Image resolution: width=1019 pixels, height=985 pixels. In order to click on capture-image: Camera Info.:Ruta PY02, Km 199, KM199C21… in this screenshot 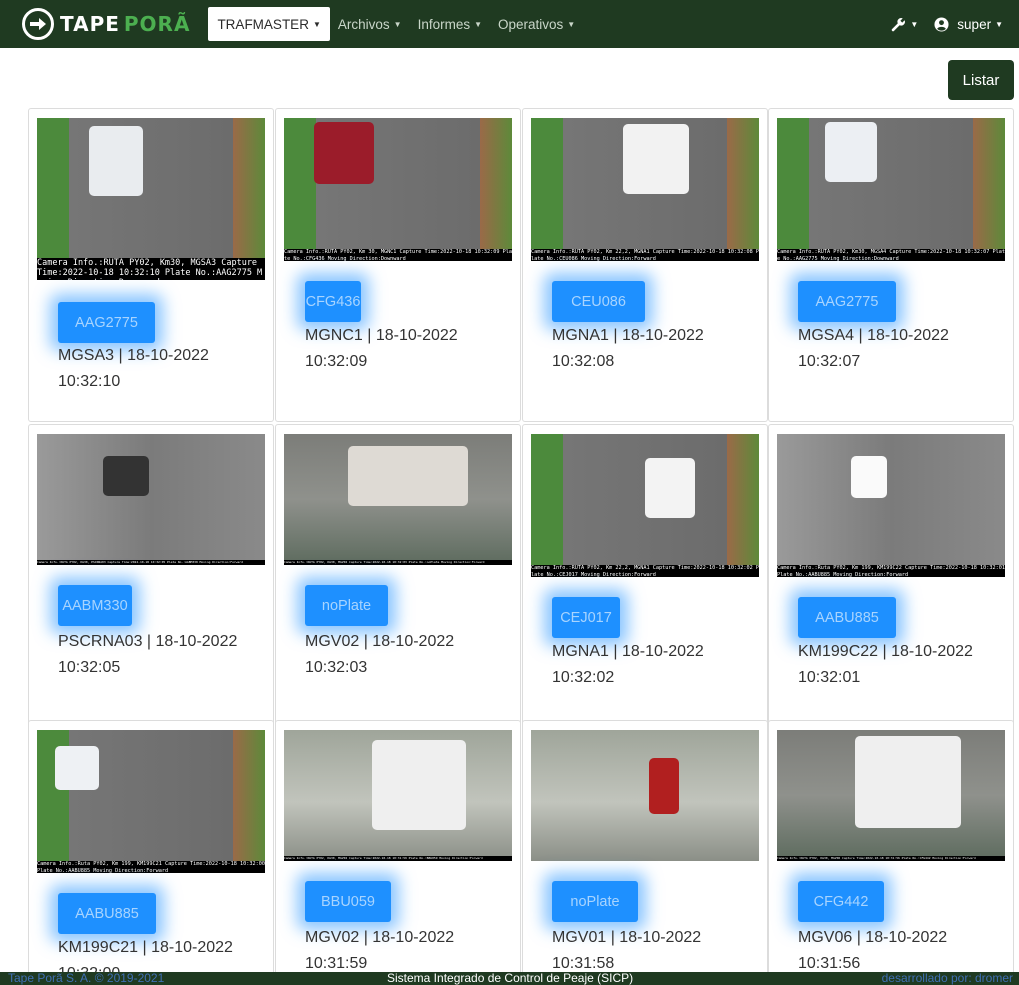, I will do `click(151, 801)`.